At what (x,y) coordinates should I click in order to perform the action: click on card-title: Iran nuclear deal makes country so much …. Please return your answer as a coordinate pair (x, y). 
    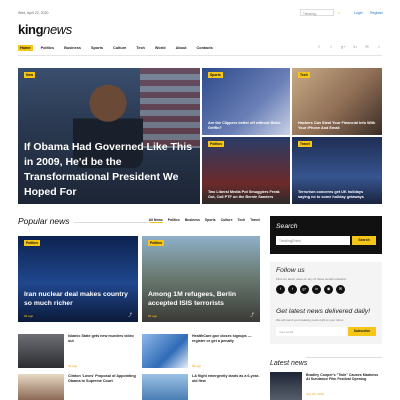
    Looking at the image, I should click on (78, 299).